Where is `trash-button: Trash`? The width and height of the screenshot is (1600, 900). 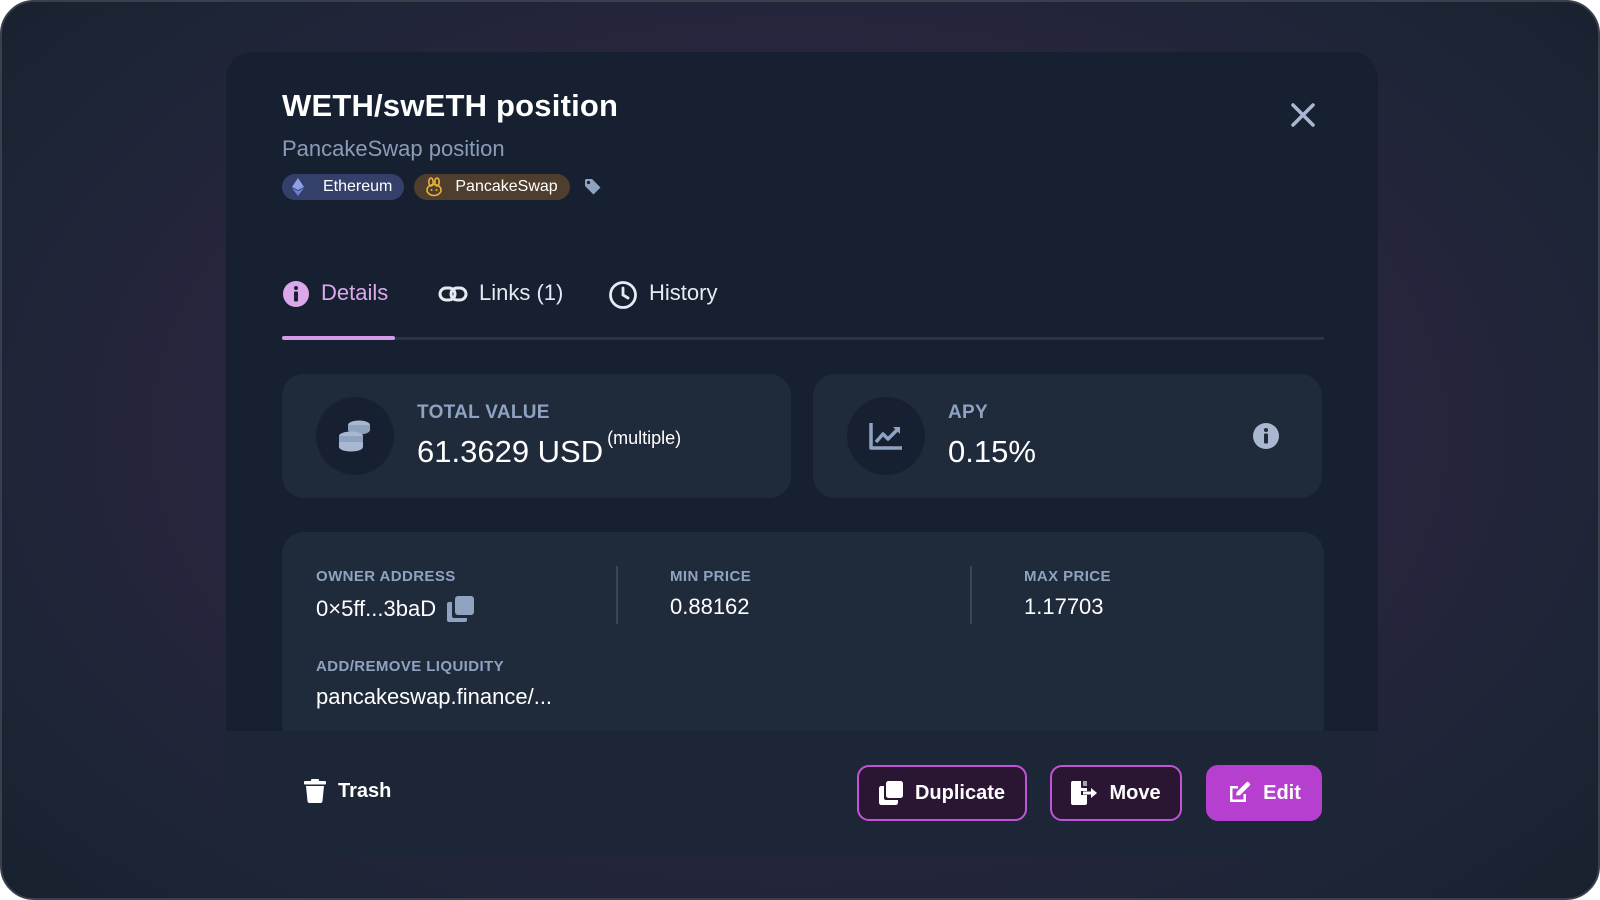 trash-button: Trash is located at coordinates (347, 791).